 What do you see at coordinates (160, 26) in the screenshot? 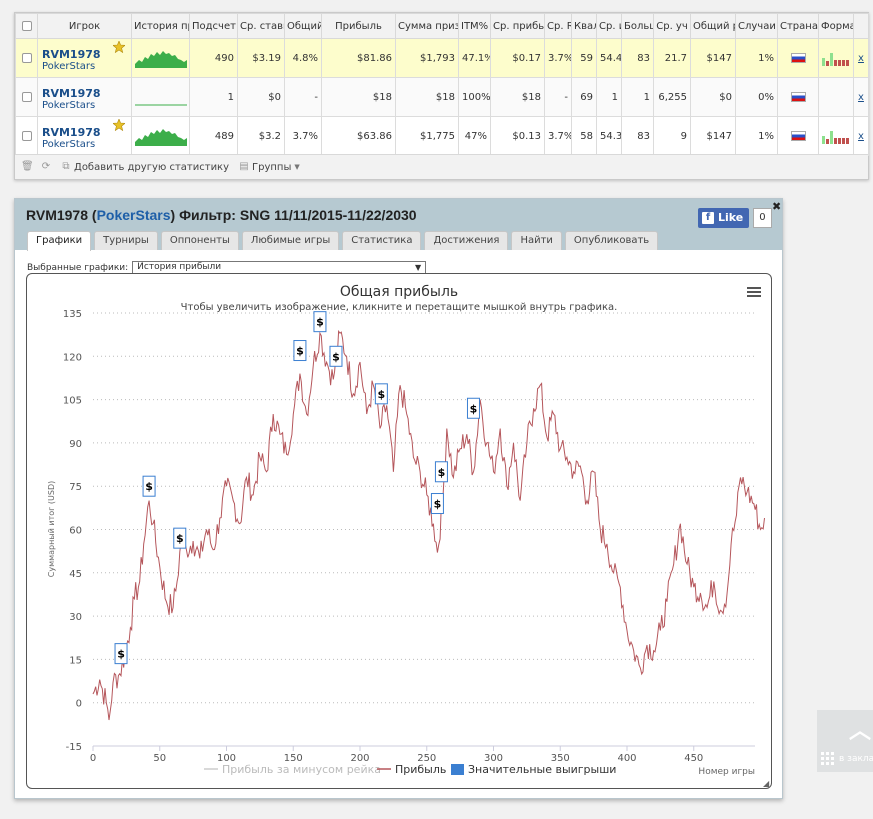
I see `col-history: История пр` at bounding box center [160, 26].